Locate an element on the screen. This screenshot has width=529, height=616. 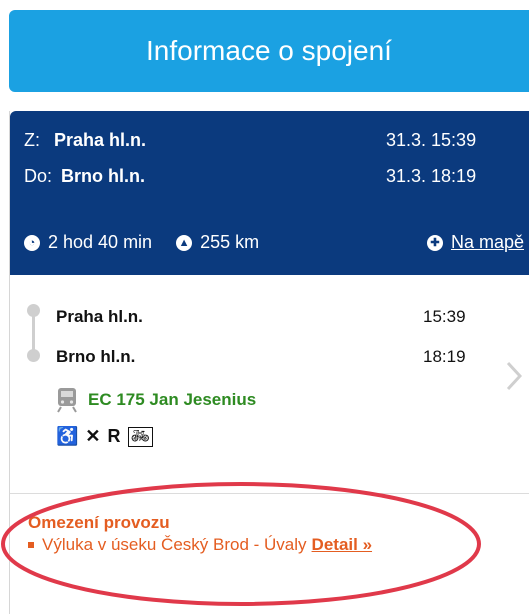
notice-text: Výluka v úseku Český Brod - Úvaly is located at coordinates (174, 544).